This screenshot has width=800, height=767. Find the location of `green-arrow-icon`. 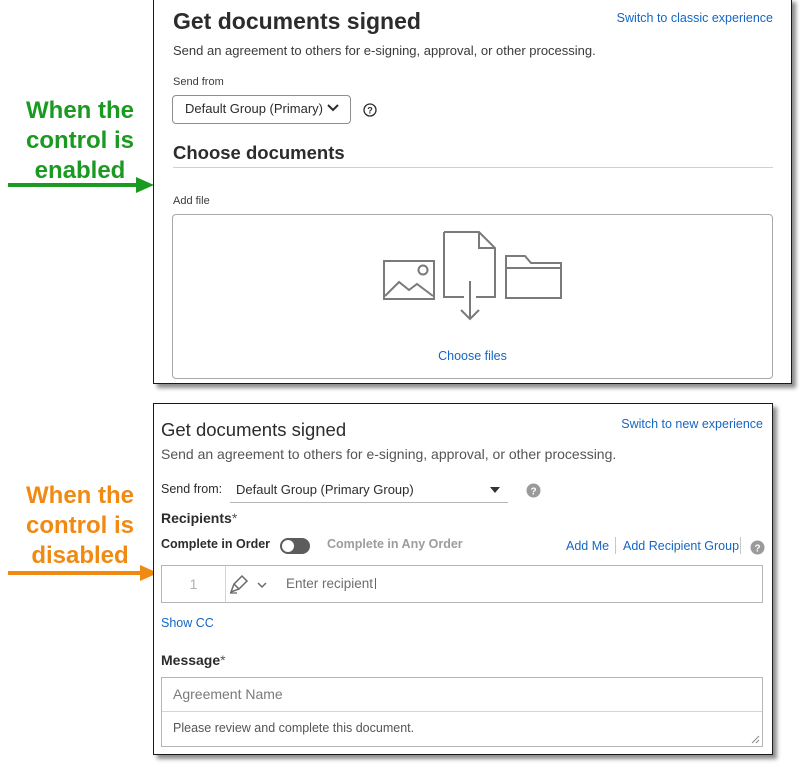

green-arrow-icon is located at coordinates (81, 185).